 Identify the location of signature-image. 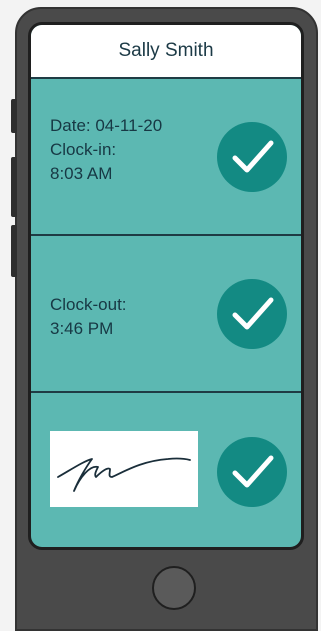
(124, 469).